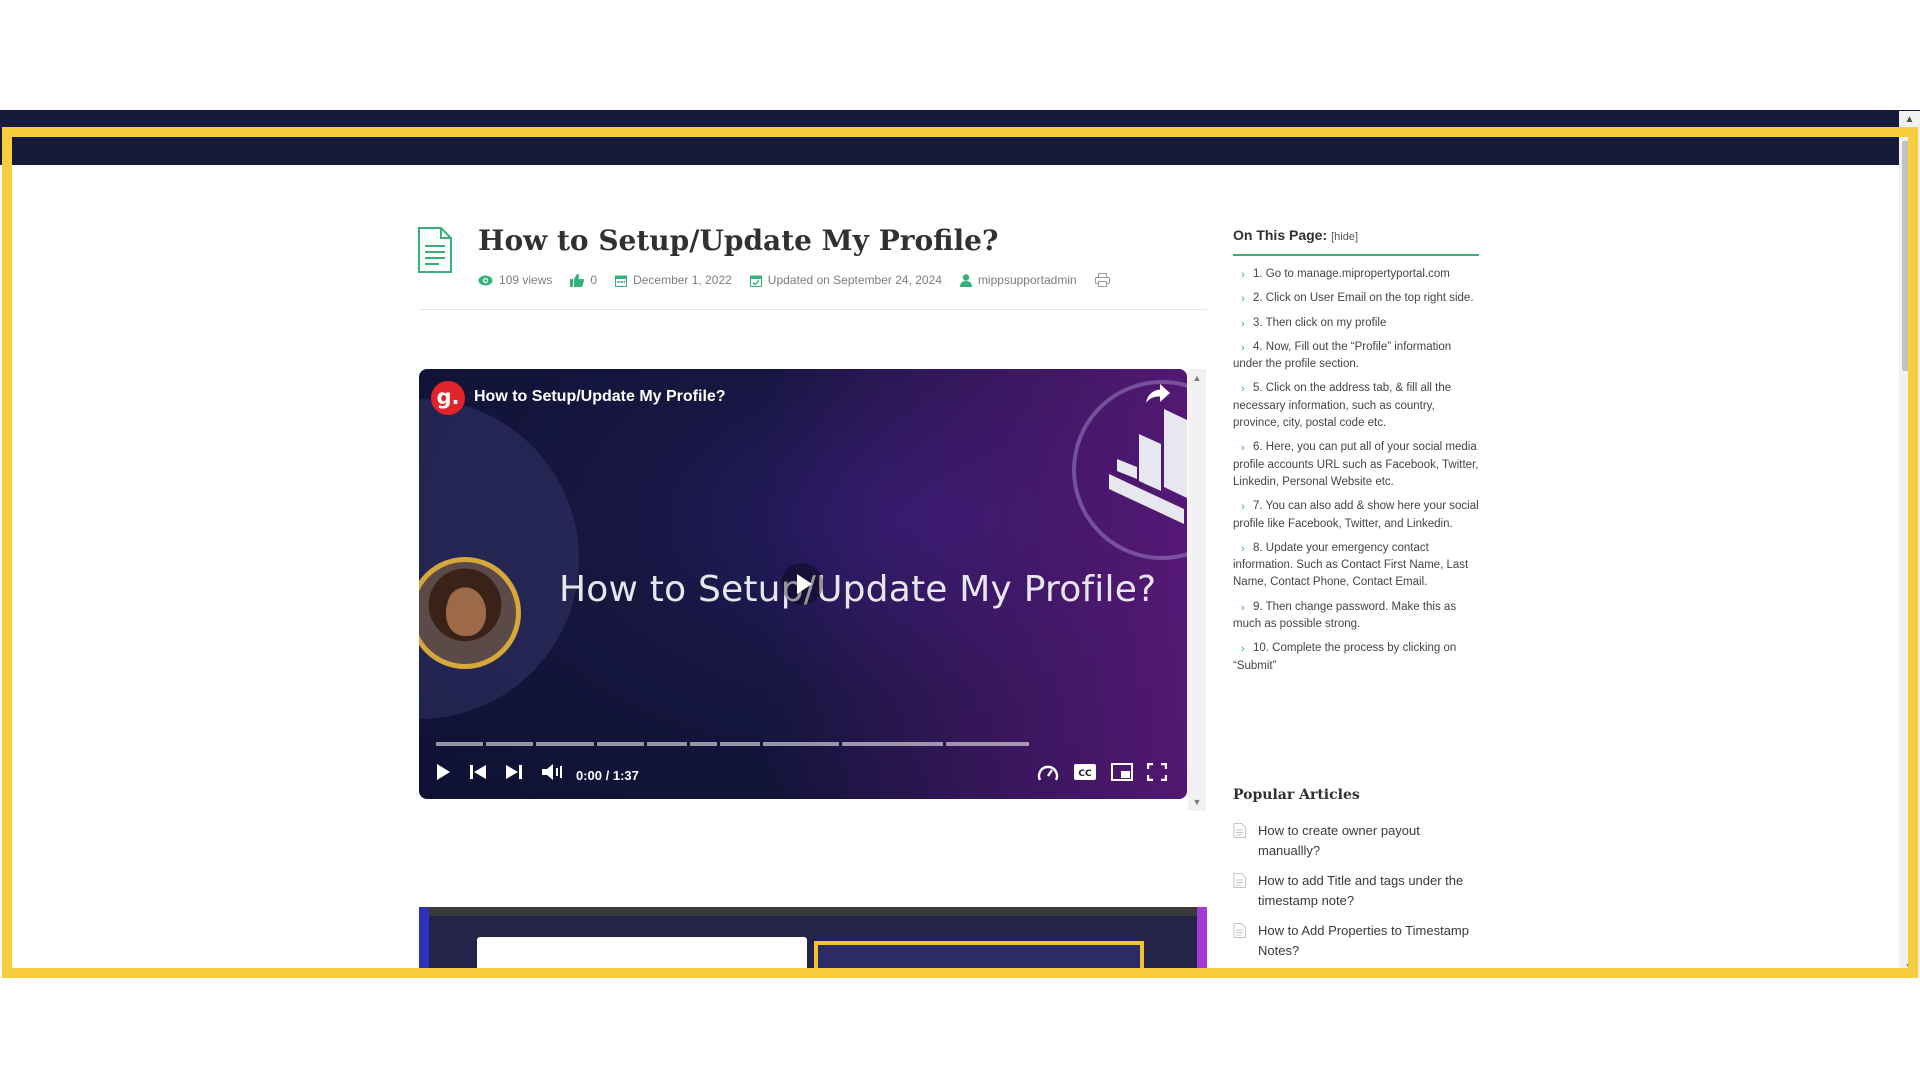 The width and height of the screenshot is (1920, 1080). What do you see at coordinates (1157, 772) in the screenshot?
I see `fullscreen-icon` at bounding box center [1157, 772].